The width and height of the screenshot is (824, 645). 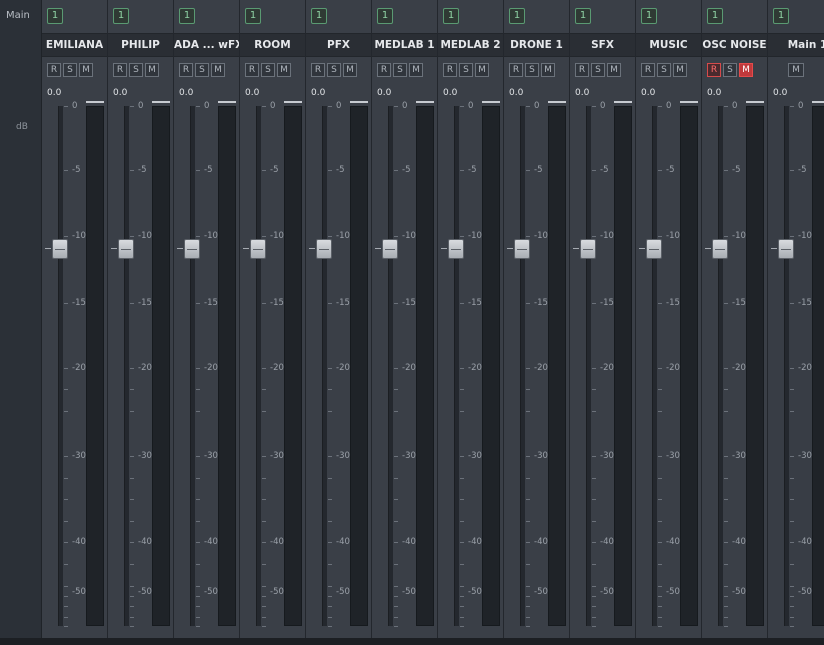 What do you see at coordinates (74, 45) in the screenshot?
I see `track-name: EMILIANA` at bounding box center [74, 45].